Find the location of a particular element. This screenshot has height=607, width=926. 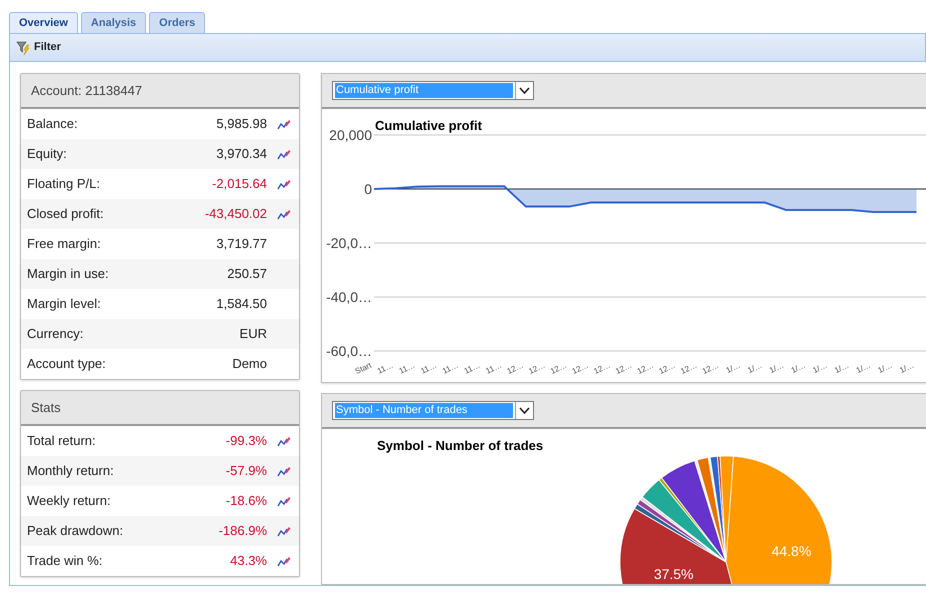

row-label: Equity: is located at coordinates (47, 154).